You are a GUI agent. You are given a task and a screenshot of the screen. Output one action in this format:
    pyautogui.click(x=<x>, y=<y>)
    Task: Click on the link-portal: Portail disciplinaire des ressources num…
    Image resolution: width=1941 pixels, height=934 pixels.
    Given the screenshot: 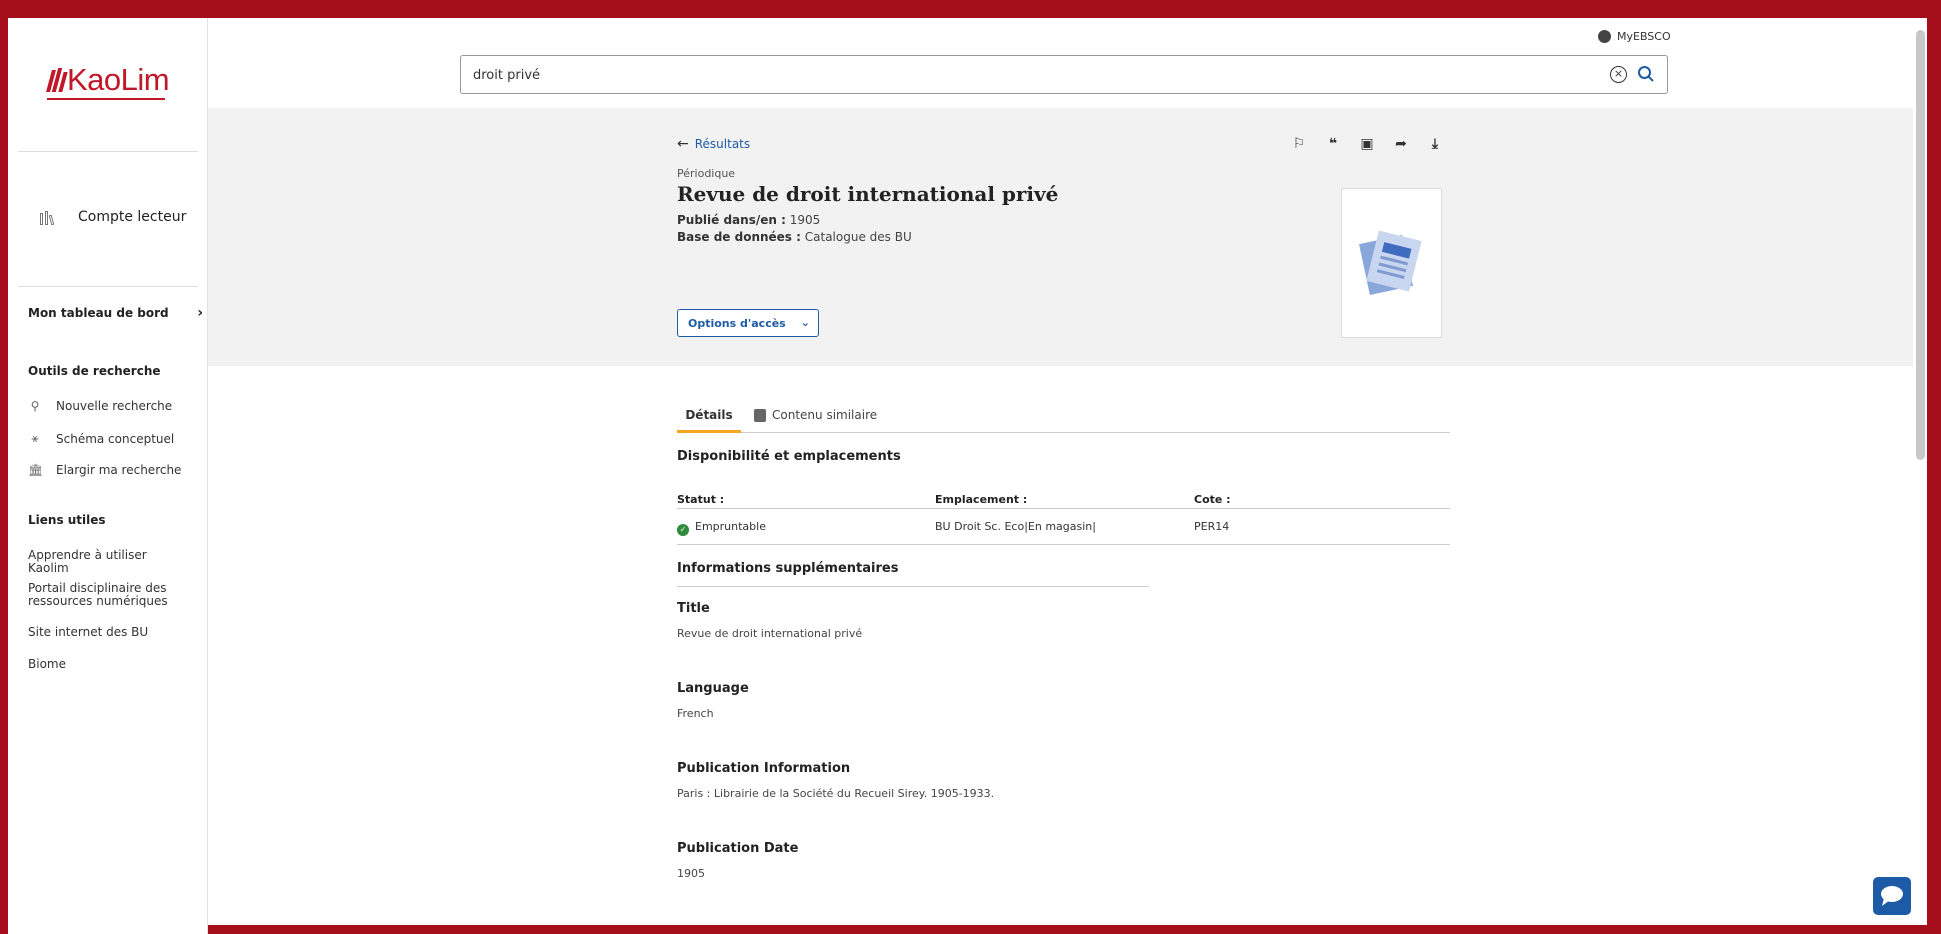 What is the action you would take?
    pyautogui.click(x=108, y=595)
    